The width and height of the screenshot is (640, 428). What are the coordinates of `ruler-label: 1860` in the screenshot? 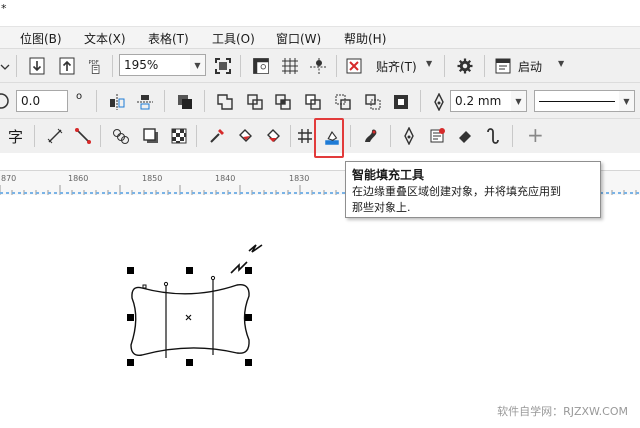 It's located at (78, 178).